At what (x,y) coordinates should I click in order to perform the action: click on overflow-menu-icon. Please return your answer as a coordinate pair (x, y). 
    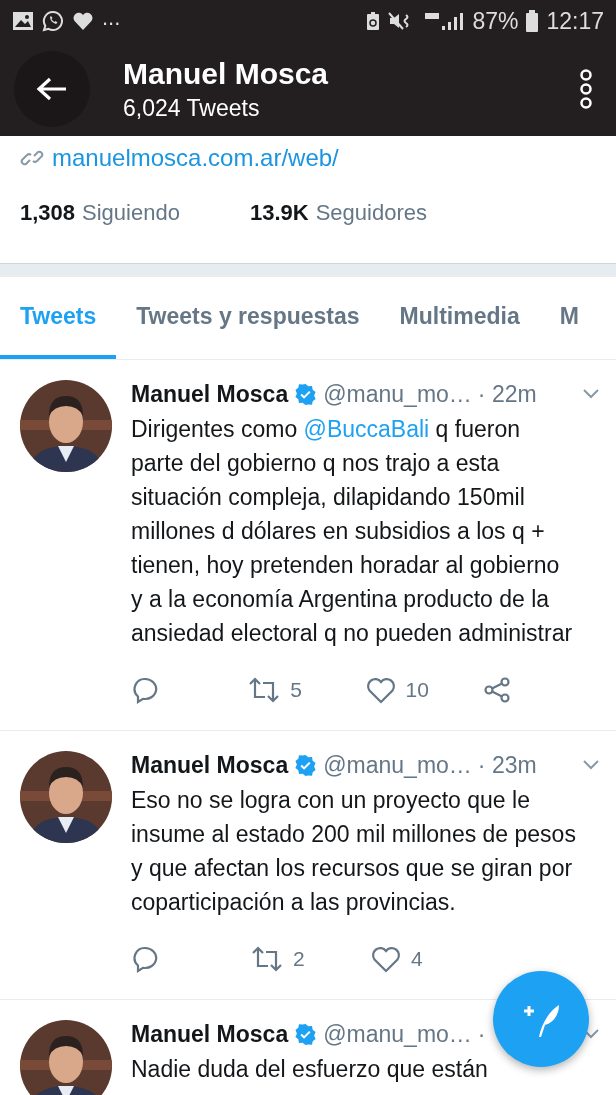
    Looking at the image, I should click on (586, 89).